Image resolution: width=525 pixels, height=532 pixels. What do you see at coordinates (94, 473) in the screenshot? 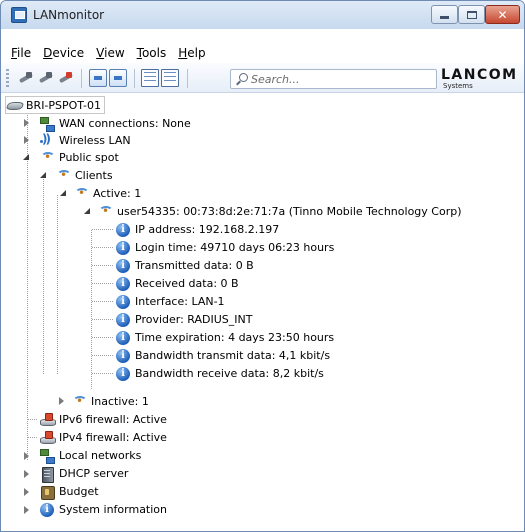
I see `tree-item-label: DHCP server` at bounding box center [94, 473].